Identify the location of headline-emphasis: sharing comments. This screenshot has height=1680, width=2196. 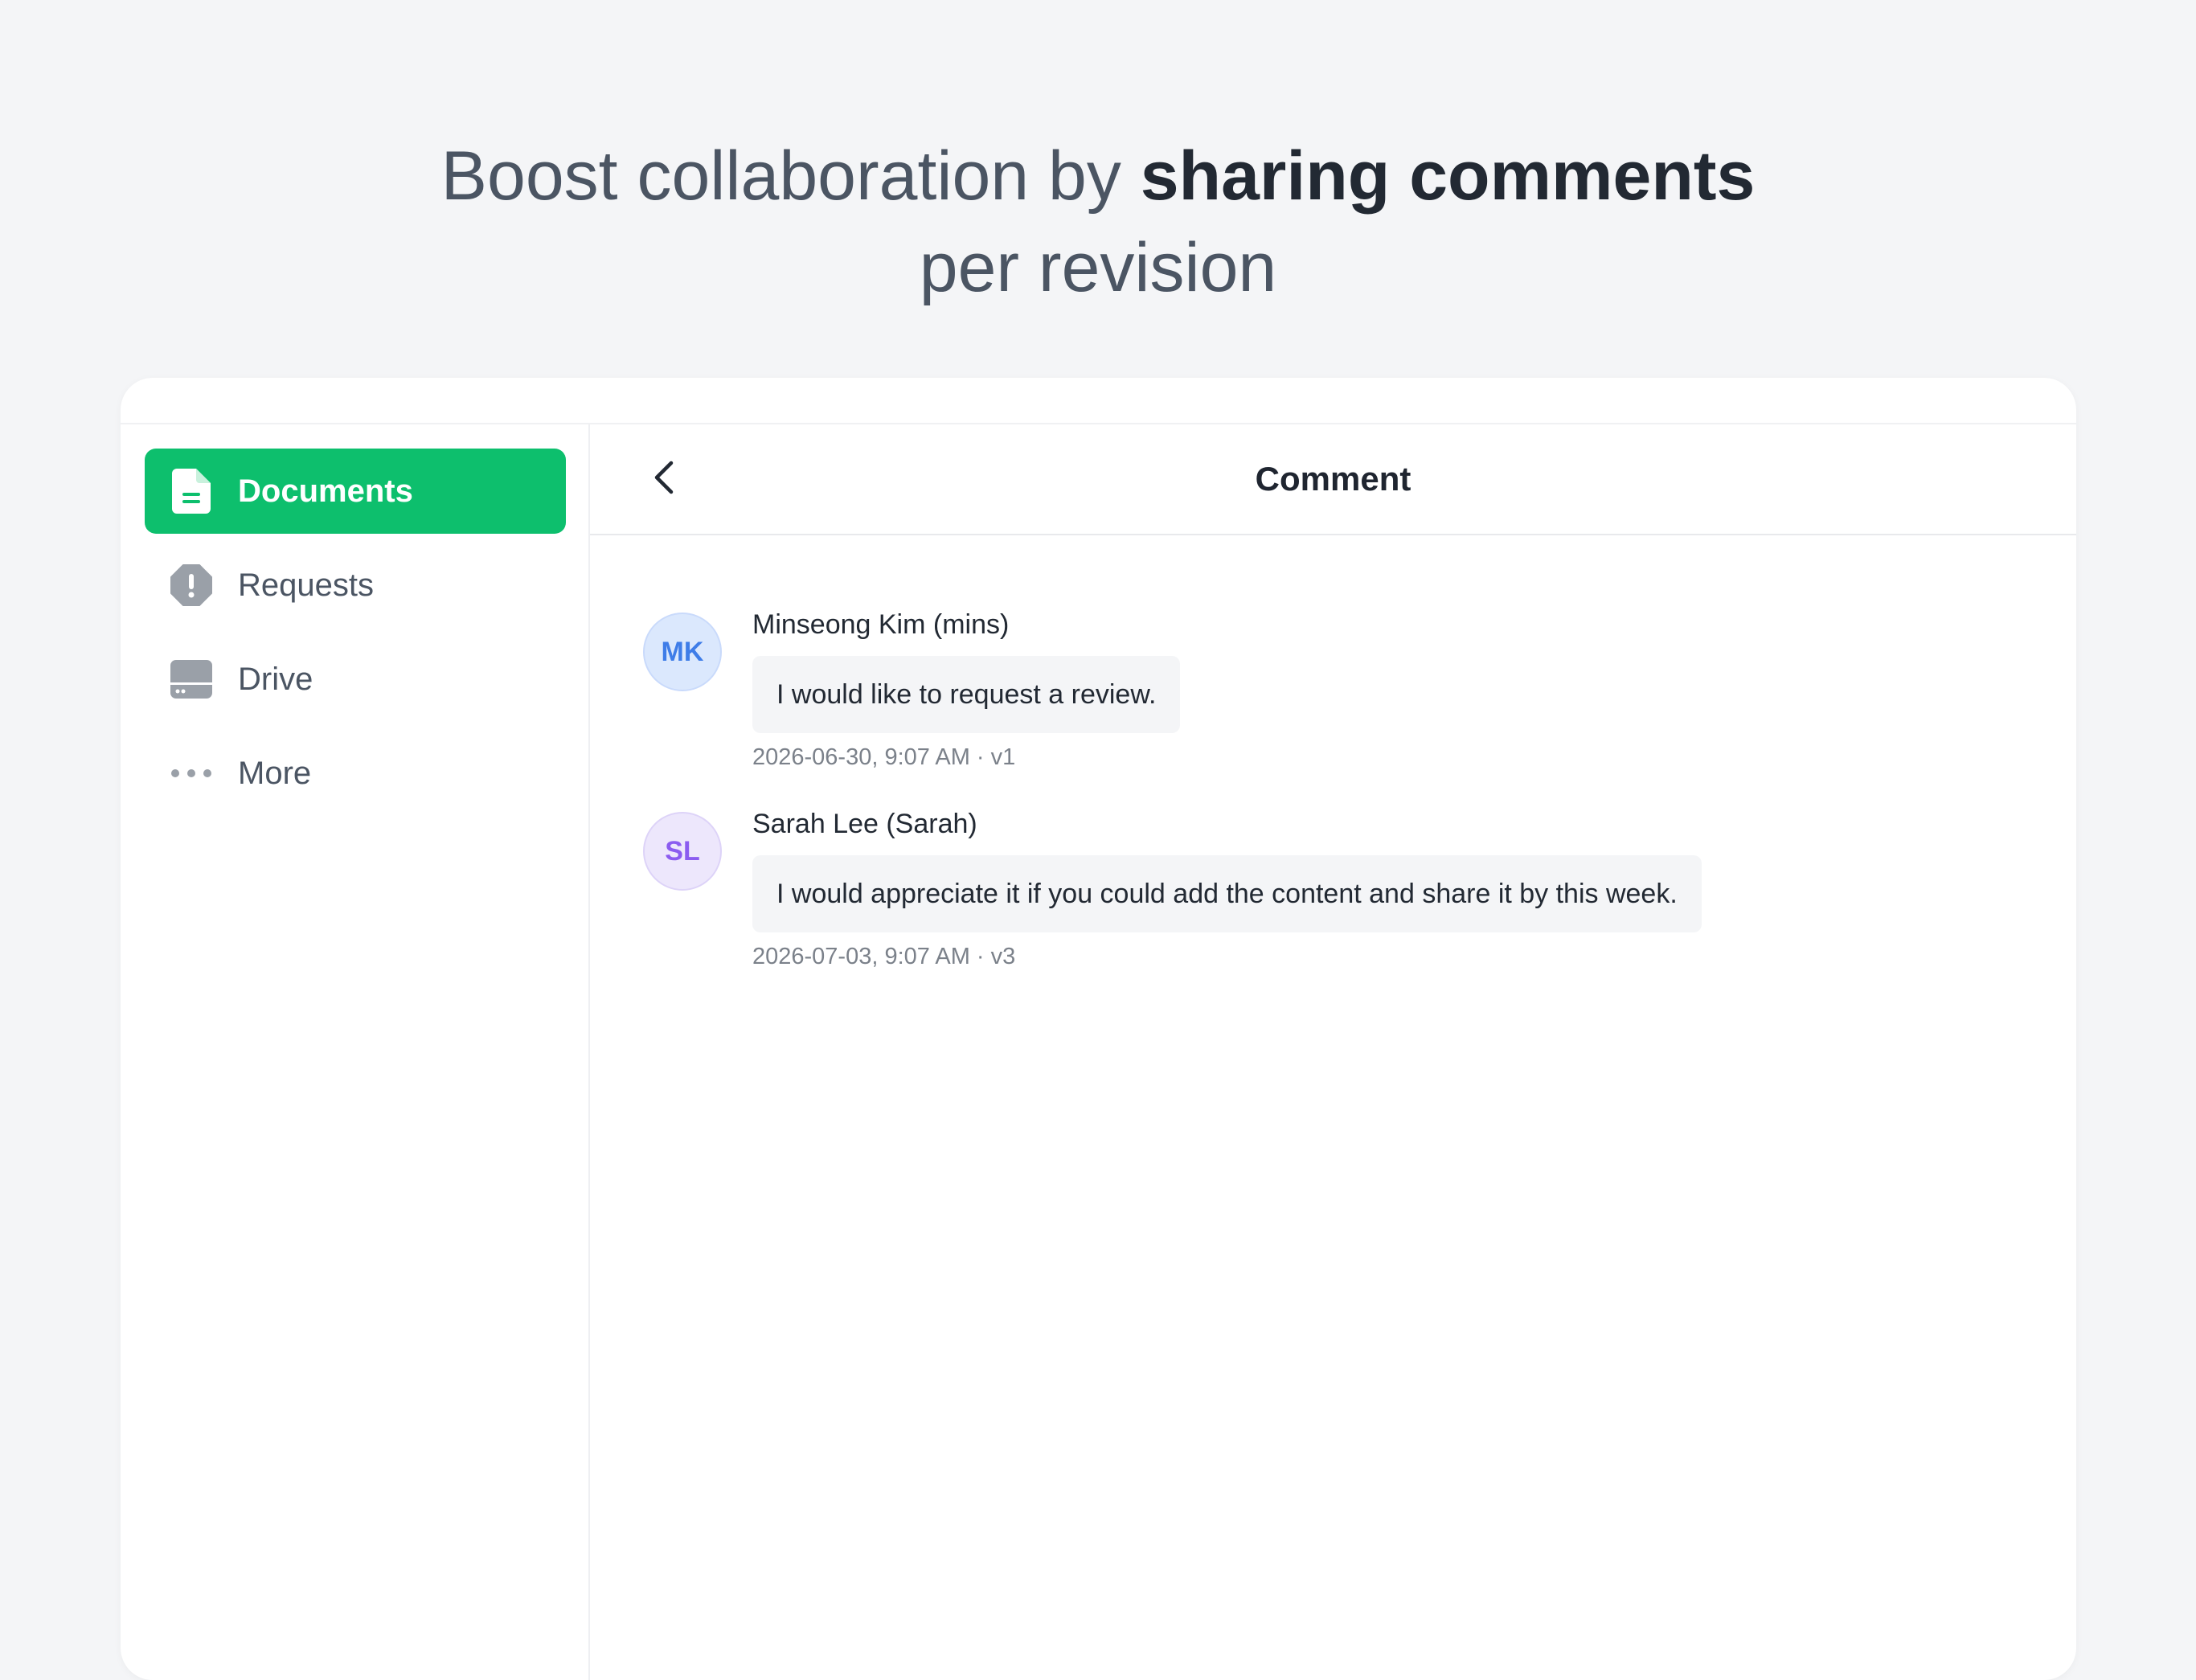
(1448, 176).